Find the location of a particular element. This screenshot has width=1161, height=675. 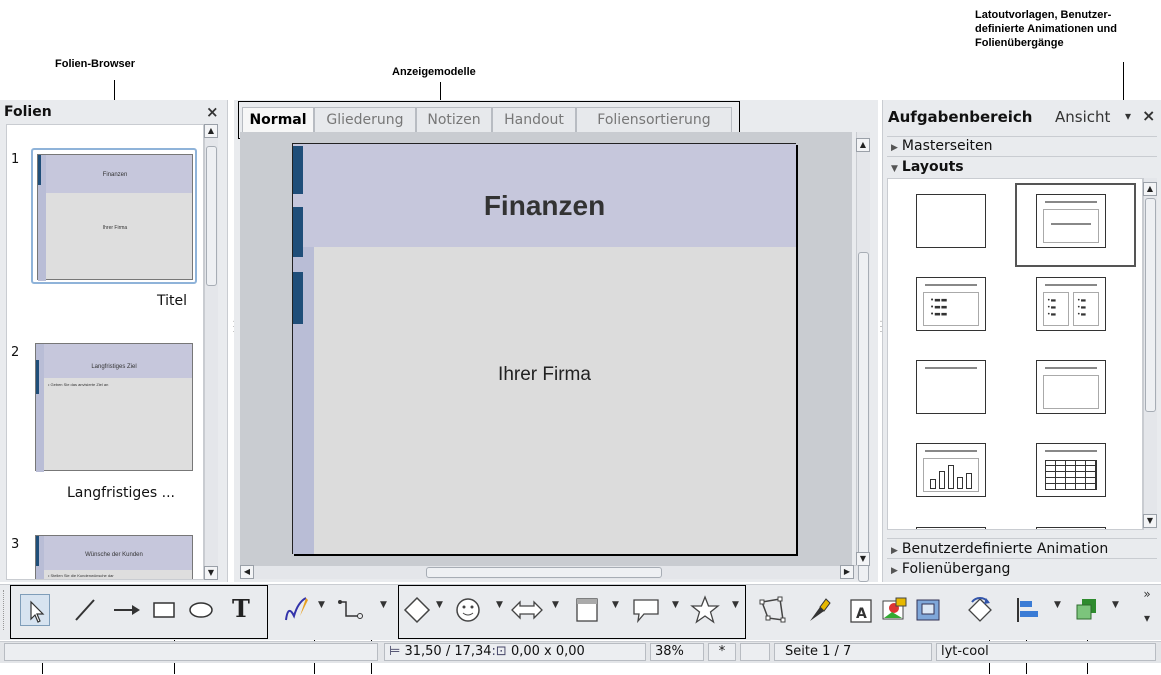

connector-icon is located at coordinates (351, 612).